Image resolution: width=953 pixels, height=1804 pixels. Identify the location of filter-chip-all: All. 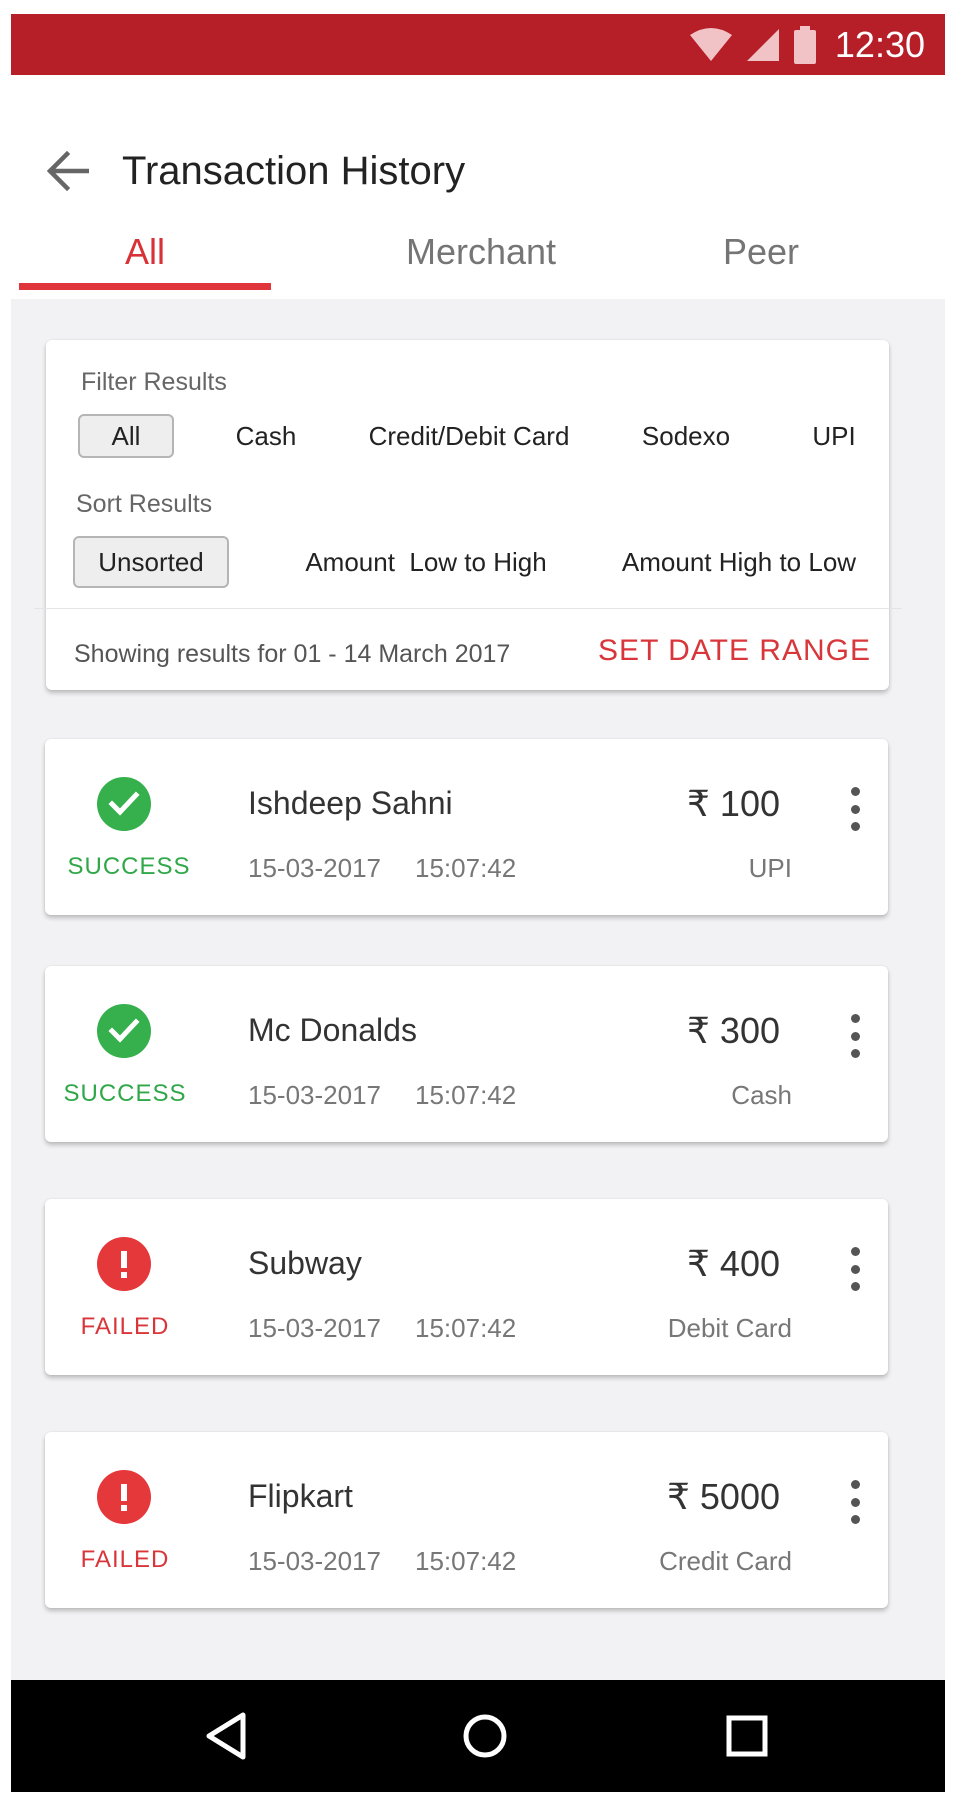
(126, 436).